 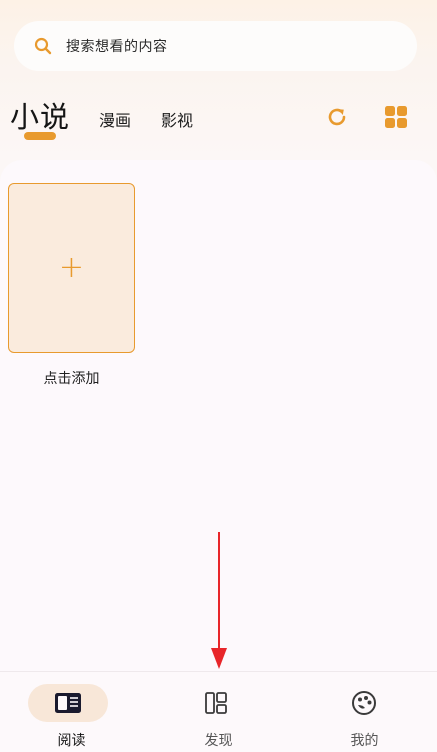 What do you see at coordinates (71, 379) in the screenshot?
I see `add-book-label: 点击添加` at bounding box center [71, 379].